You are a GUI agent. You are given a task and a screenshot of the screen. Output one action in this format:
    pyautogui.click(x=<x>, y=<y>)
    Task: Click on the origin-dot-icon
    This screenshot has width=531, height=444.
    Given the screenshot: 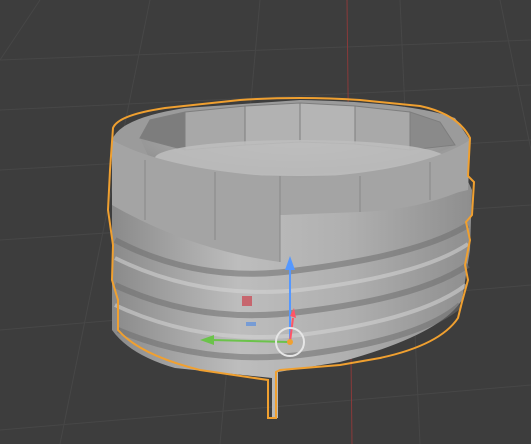 What is the action you would take?
    pyautogui.click(x=290, y=342)
    